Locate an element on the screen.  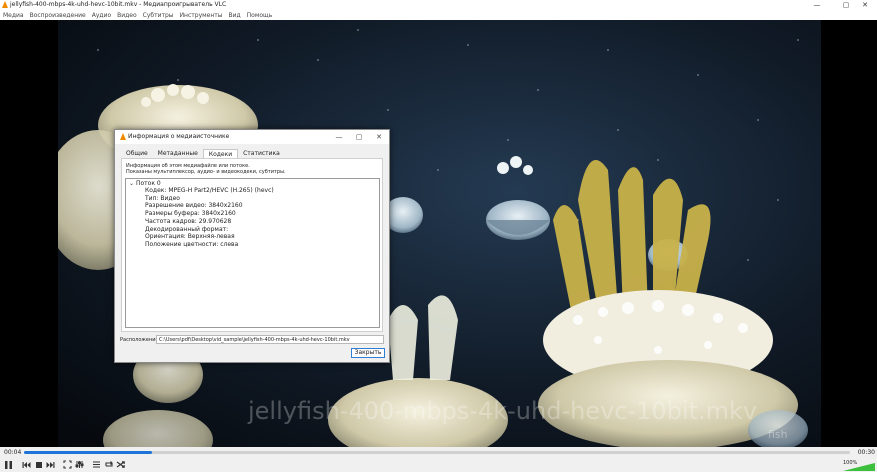
tree-node-stream-0: ⌄ Поток 0 is located at coordinates (145, 183).